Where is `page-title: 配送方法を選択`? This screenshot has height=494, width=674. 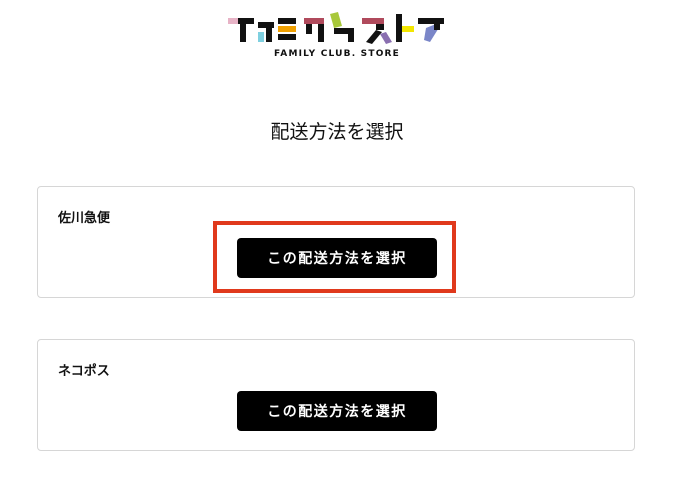 page-title: 配送方法を選択 is located at coordinates (337, 132).